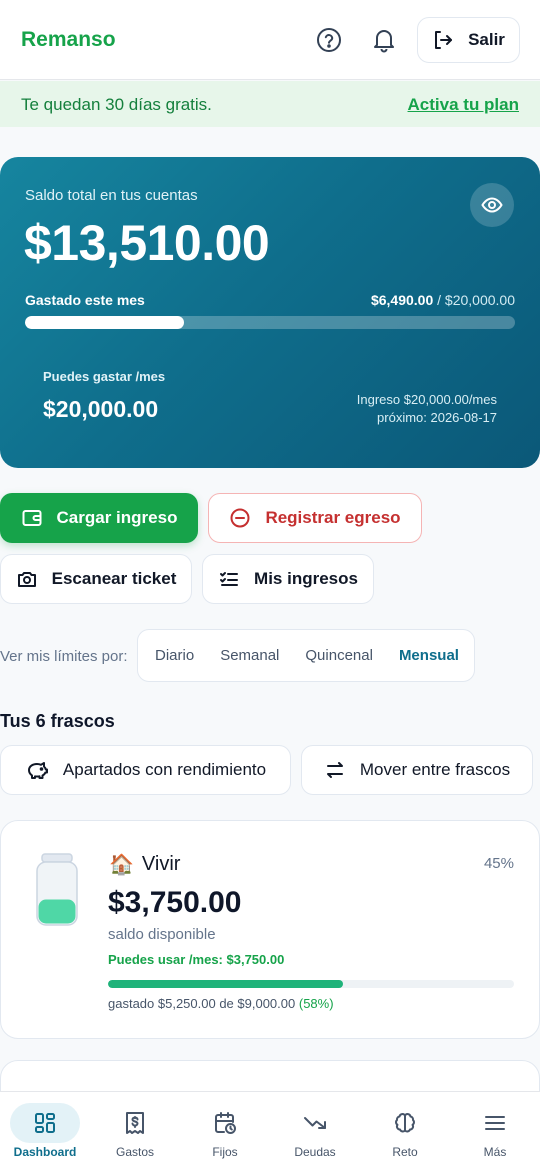 The image size is (540, 1170). What do you see at coordinates (57, 892) in the screenshot?
I see `jar-icon` at bounding box center [57, 892].